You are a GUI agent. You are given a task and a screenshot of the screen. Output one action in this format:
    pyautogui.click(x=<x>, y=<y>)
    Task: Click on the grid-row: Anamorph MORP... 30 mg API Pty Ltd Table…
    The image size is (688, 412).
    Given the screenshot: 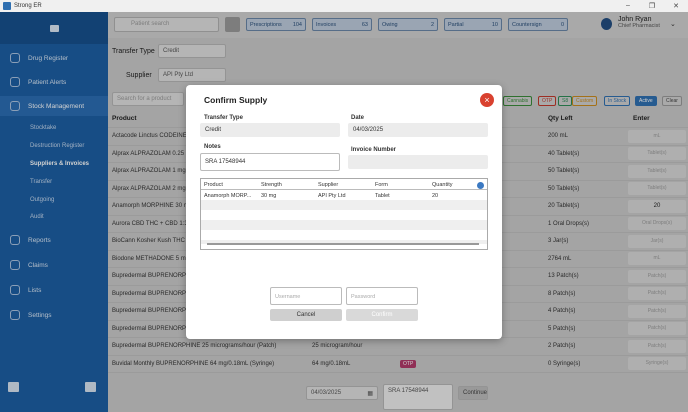 What is the action you would take?
    pyautogui.click(x=344, y=195)
    